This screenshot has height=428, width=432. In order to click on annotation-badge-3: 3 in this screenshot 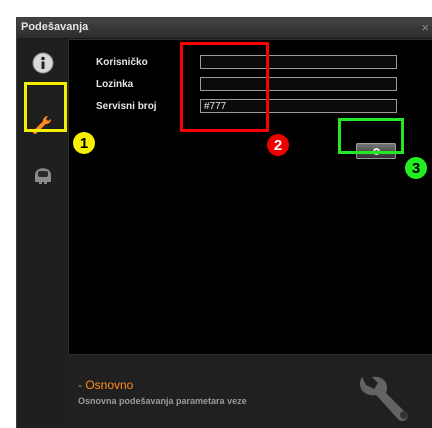, I will do `click(416, 168)`.